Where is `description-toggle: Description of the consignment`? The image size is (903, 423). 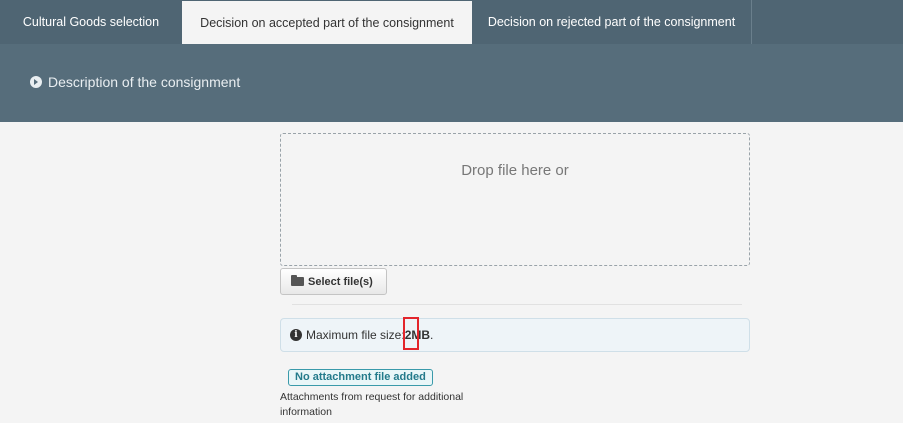 description-toggle: Description of the consignment is located at coordinates (135, 82).